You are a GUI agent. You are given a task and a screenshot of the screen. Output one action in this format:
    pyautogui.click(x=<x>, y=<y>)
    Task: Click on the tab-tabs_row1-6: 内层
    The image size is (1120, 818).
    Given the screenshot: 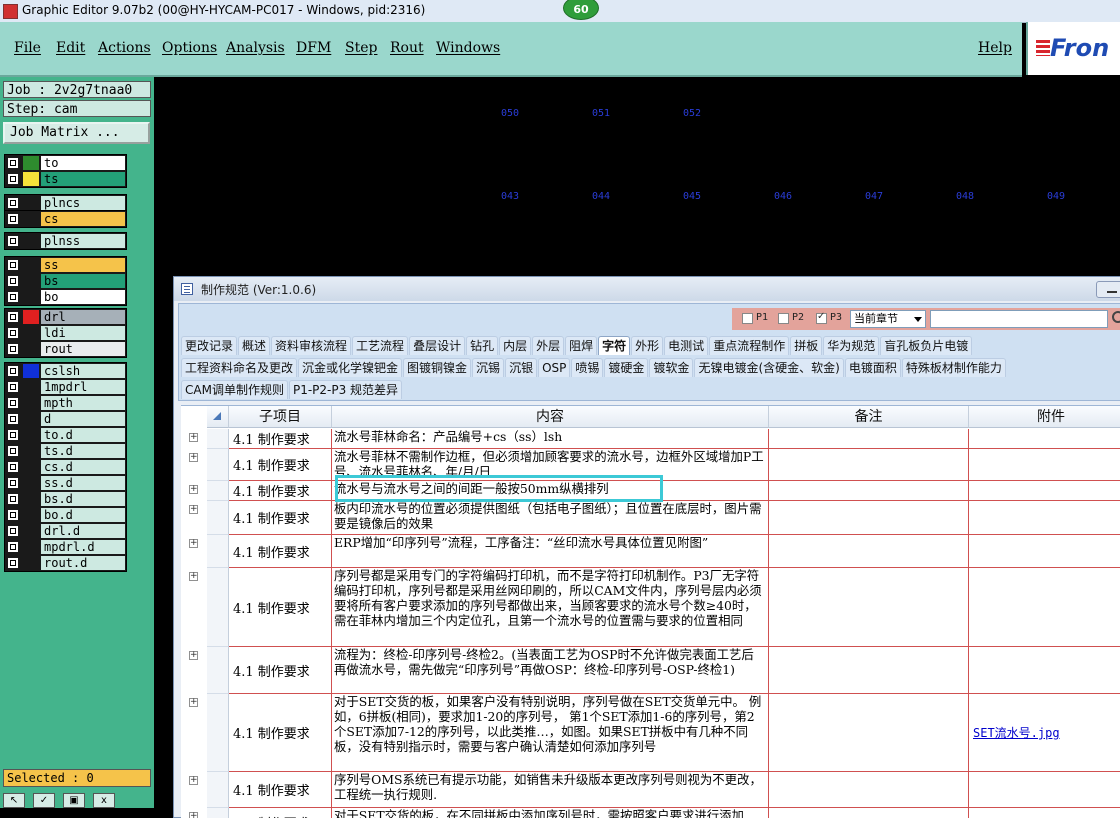 What is the action you would take?
    pyautogui.click(x=515, y=345)
    